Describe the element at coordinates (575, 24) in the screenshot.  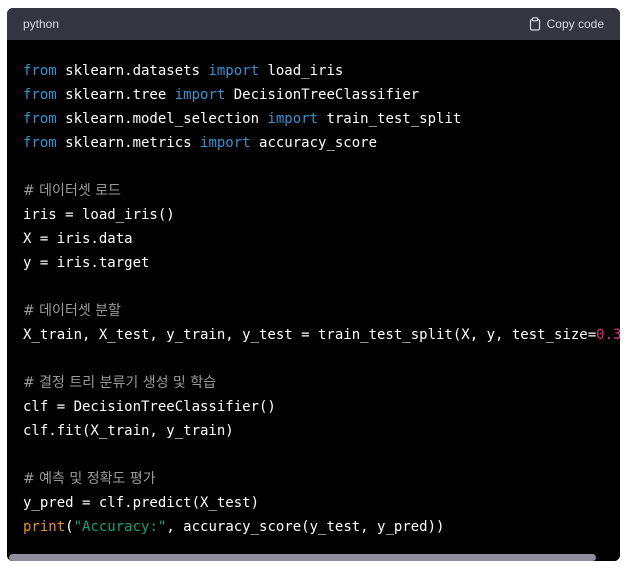
I see `copy-code-label: Copy code` at that location.